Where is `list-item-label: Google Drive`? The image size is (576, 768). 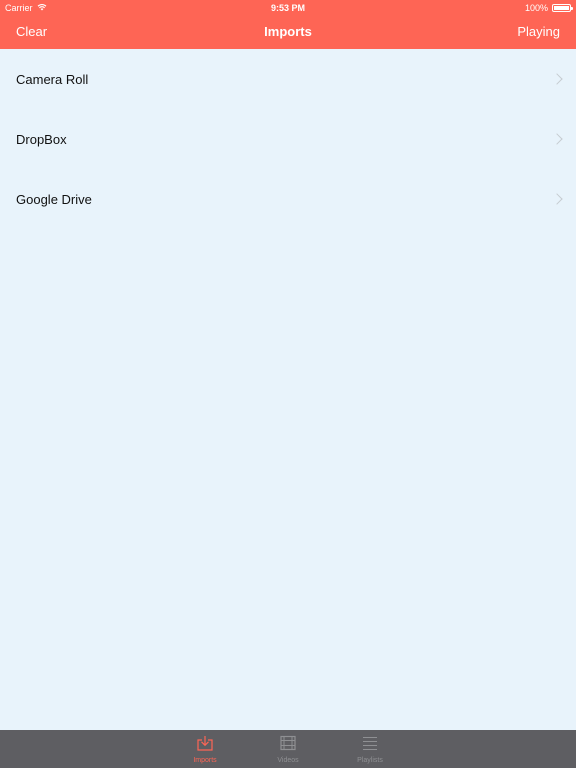 list-item-label: Google Drive is located at coordinates (54, 199).